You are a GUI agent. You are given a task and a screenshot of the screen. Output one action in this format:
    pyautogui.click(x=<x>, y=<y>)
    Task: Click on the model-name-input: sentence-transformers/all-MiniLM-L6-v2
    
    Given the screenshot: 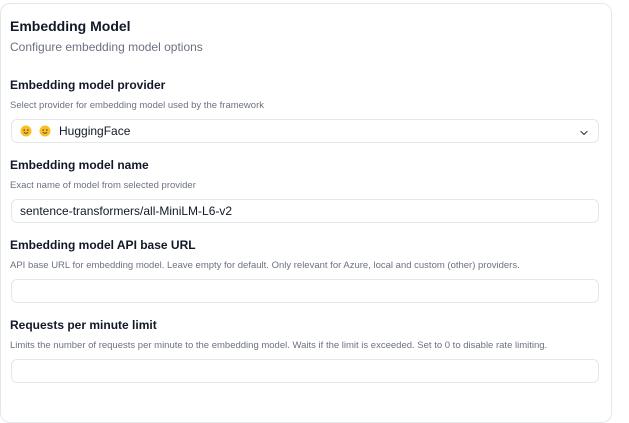 What is the action you would take?
    pyautogui.click(x=305, y=211)
    